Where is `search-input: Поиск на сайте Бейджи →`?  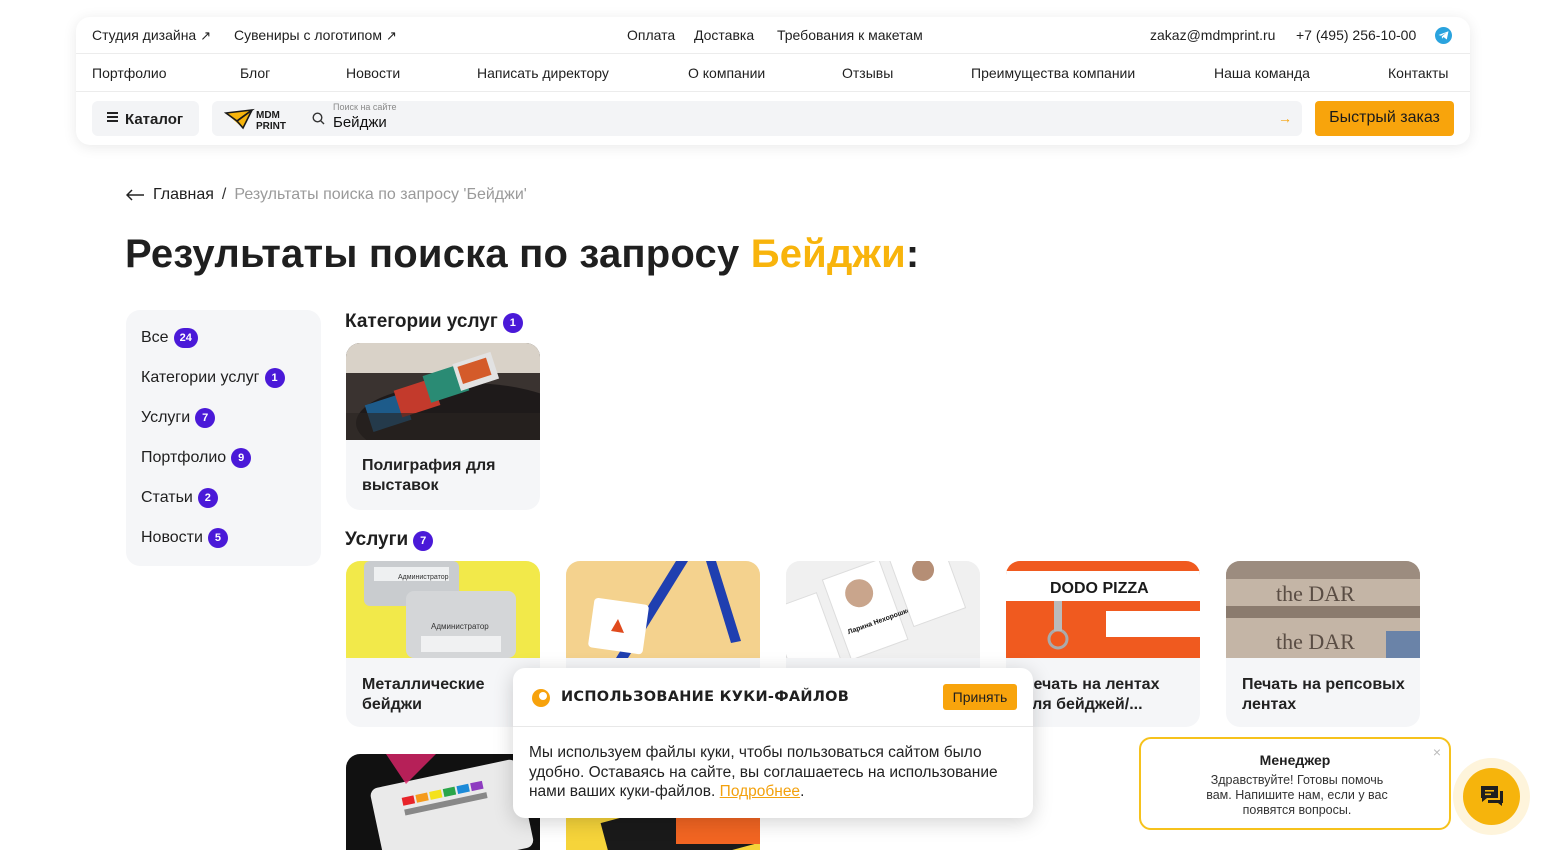 search-input: Поиск на сайте Бейджи → is located at coordinates (802, 118).